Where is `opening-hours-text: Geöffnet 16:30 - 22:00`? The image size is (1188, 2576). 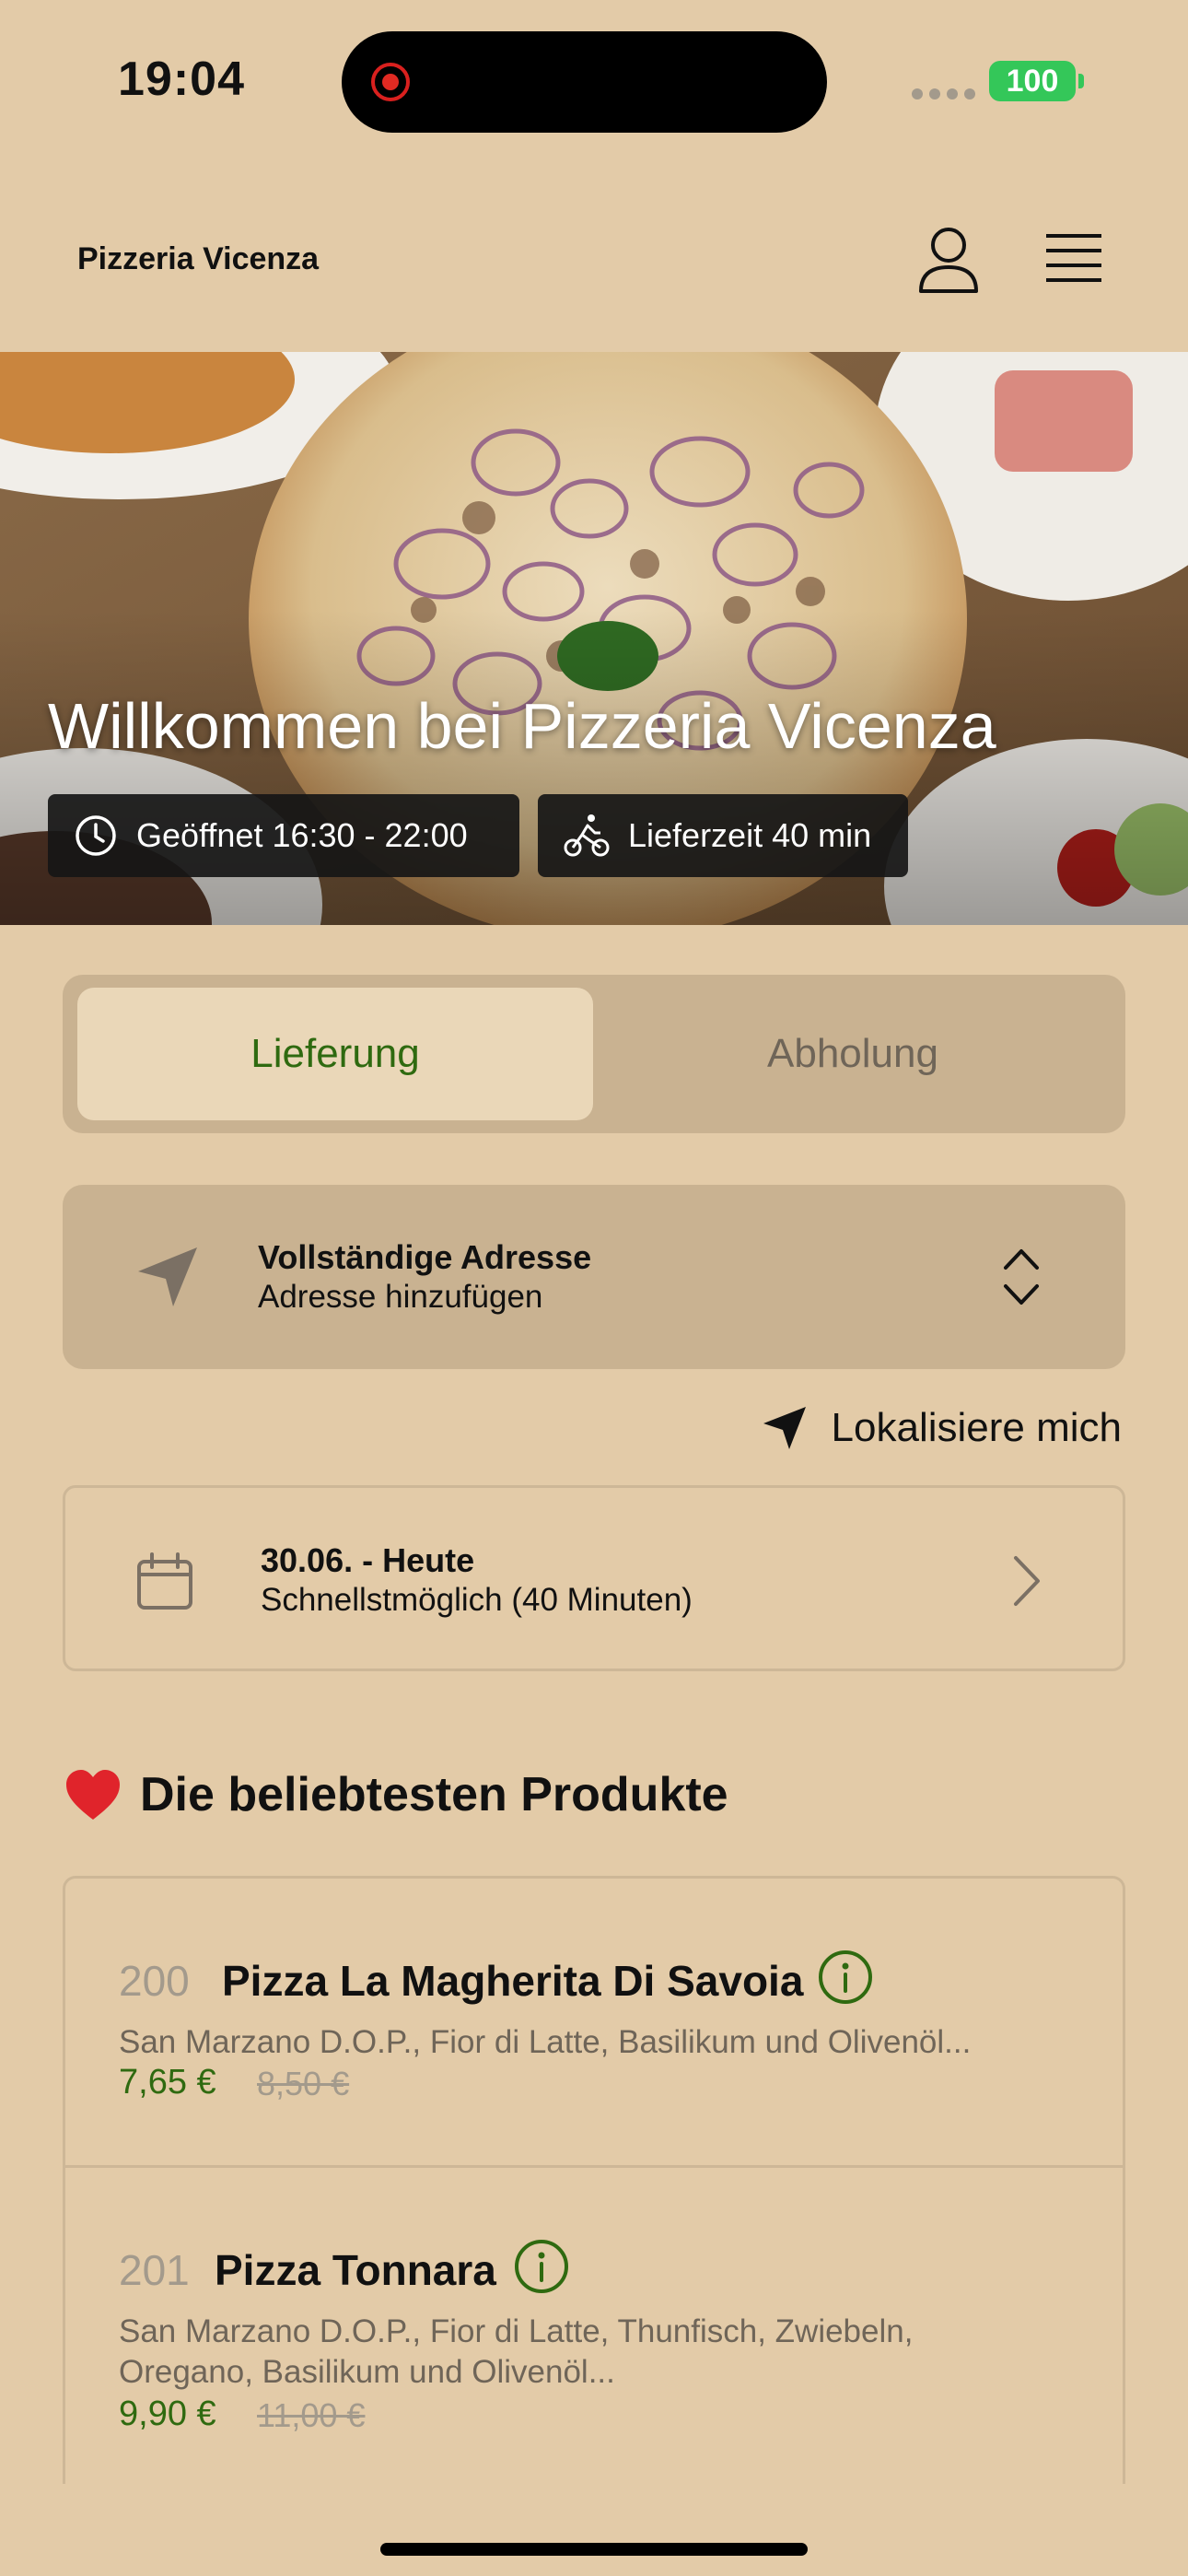
opening-hours-text: Geöffnet 16:30 - 22:00 is located at coordinates (302, 835).